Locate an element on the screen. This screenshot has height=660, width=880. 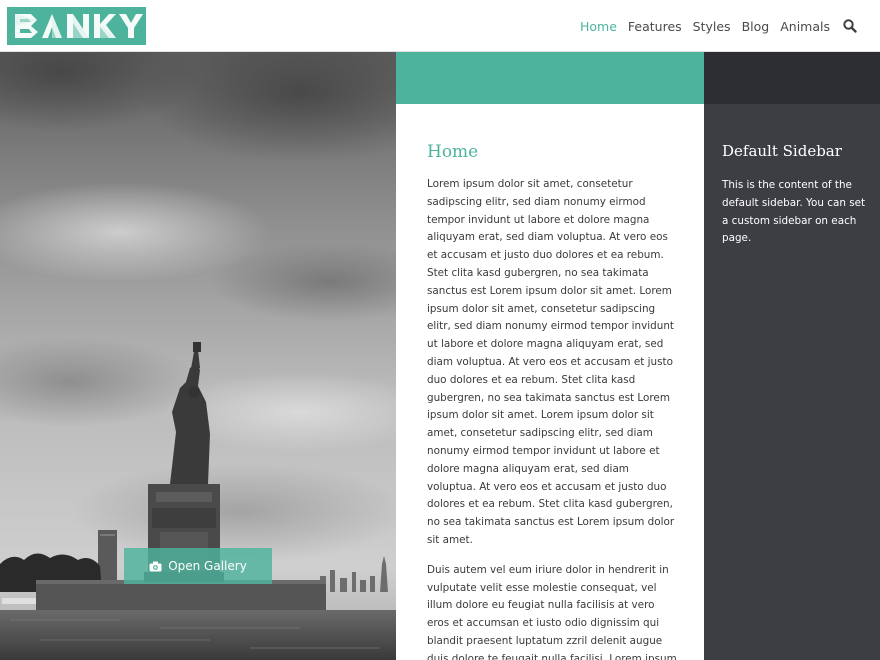
nav-styles: Styles is located at coordinates (712, 26).